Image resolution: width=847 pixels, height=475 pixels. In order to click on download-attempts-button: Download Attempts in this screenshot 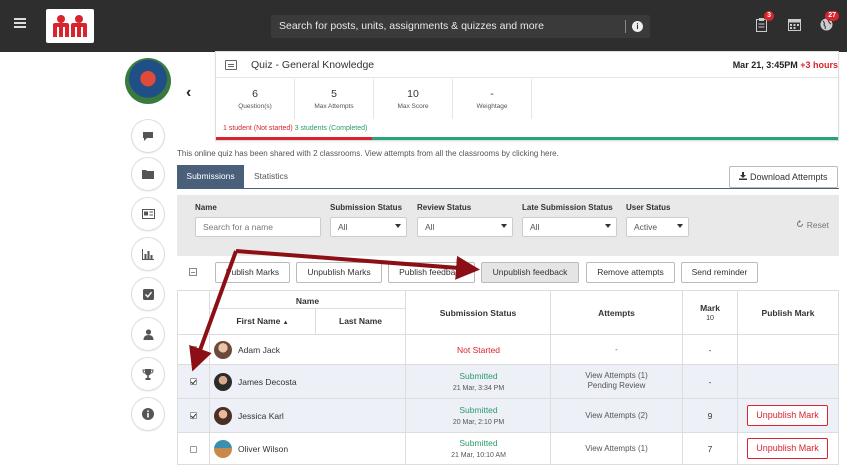, I will do `click(783, 177)`.